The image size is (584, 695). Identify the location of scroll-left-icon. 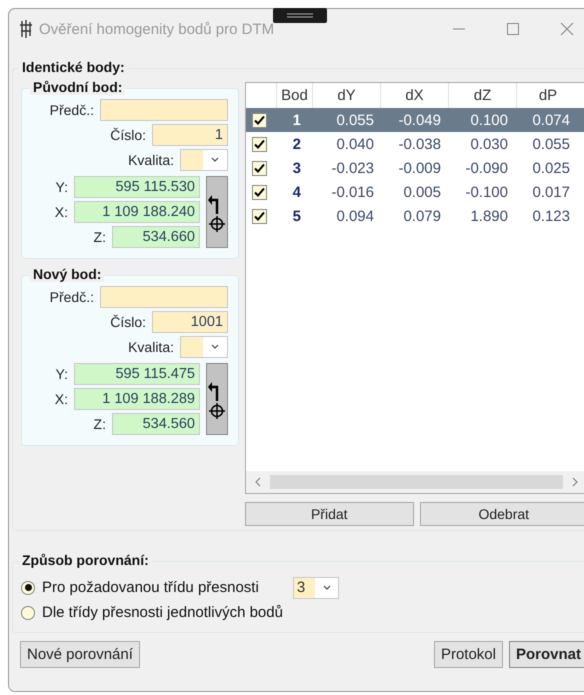
(258, 482).